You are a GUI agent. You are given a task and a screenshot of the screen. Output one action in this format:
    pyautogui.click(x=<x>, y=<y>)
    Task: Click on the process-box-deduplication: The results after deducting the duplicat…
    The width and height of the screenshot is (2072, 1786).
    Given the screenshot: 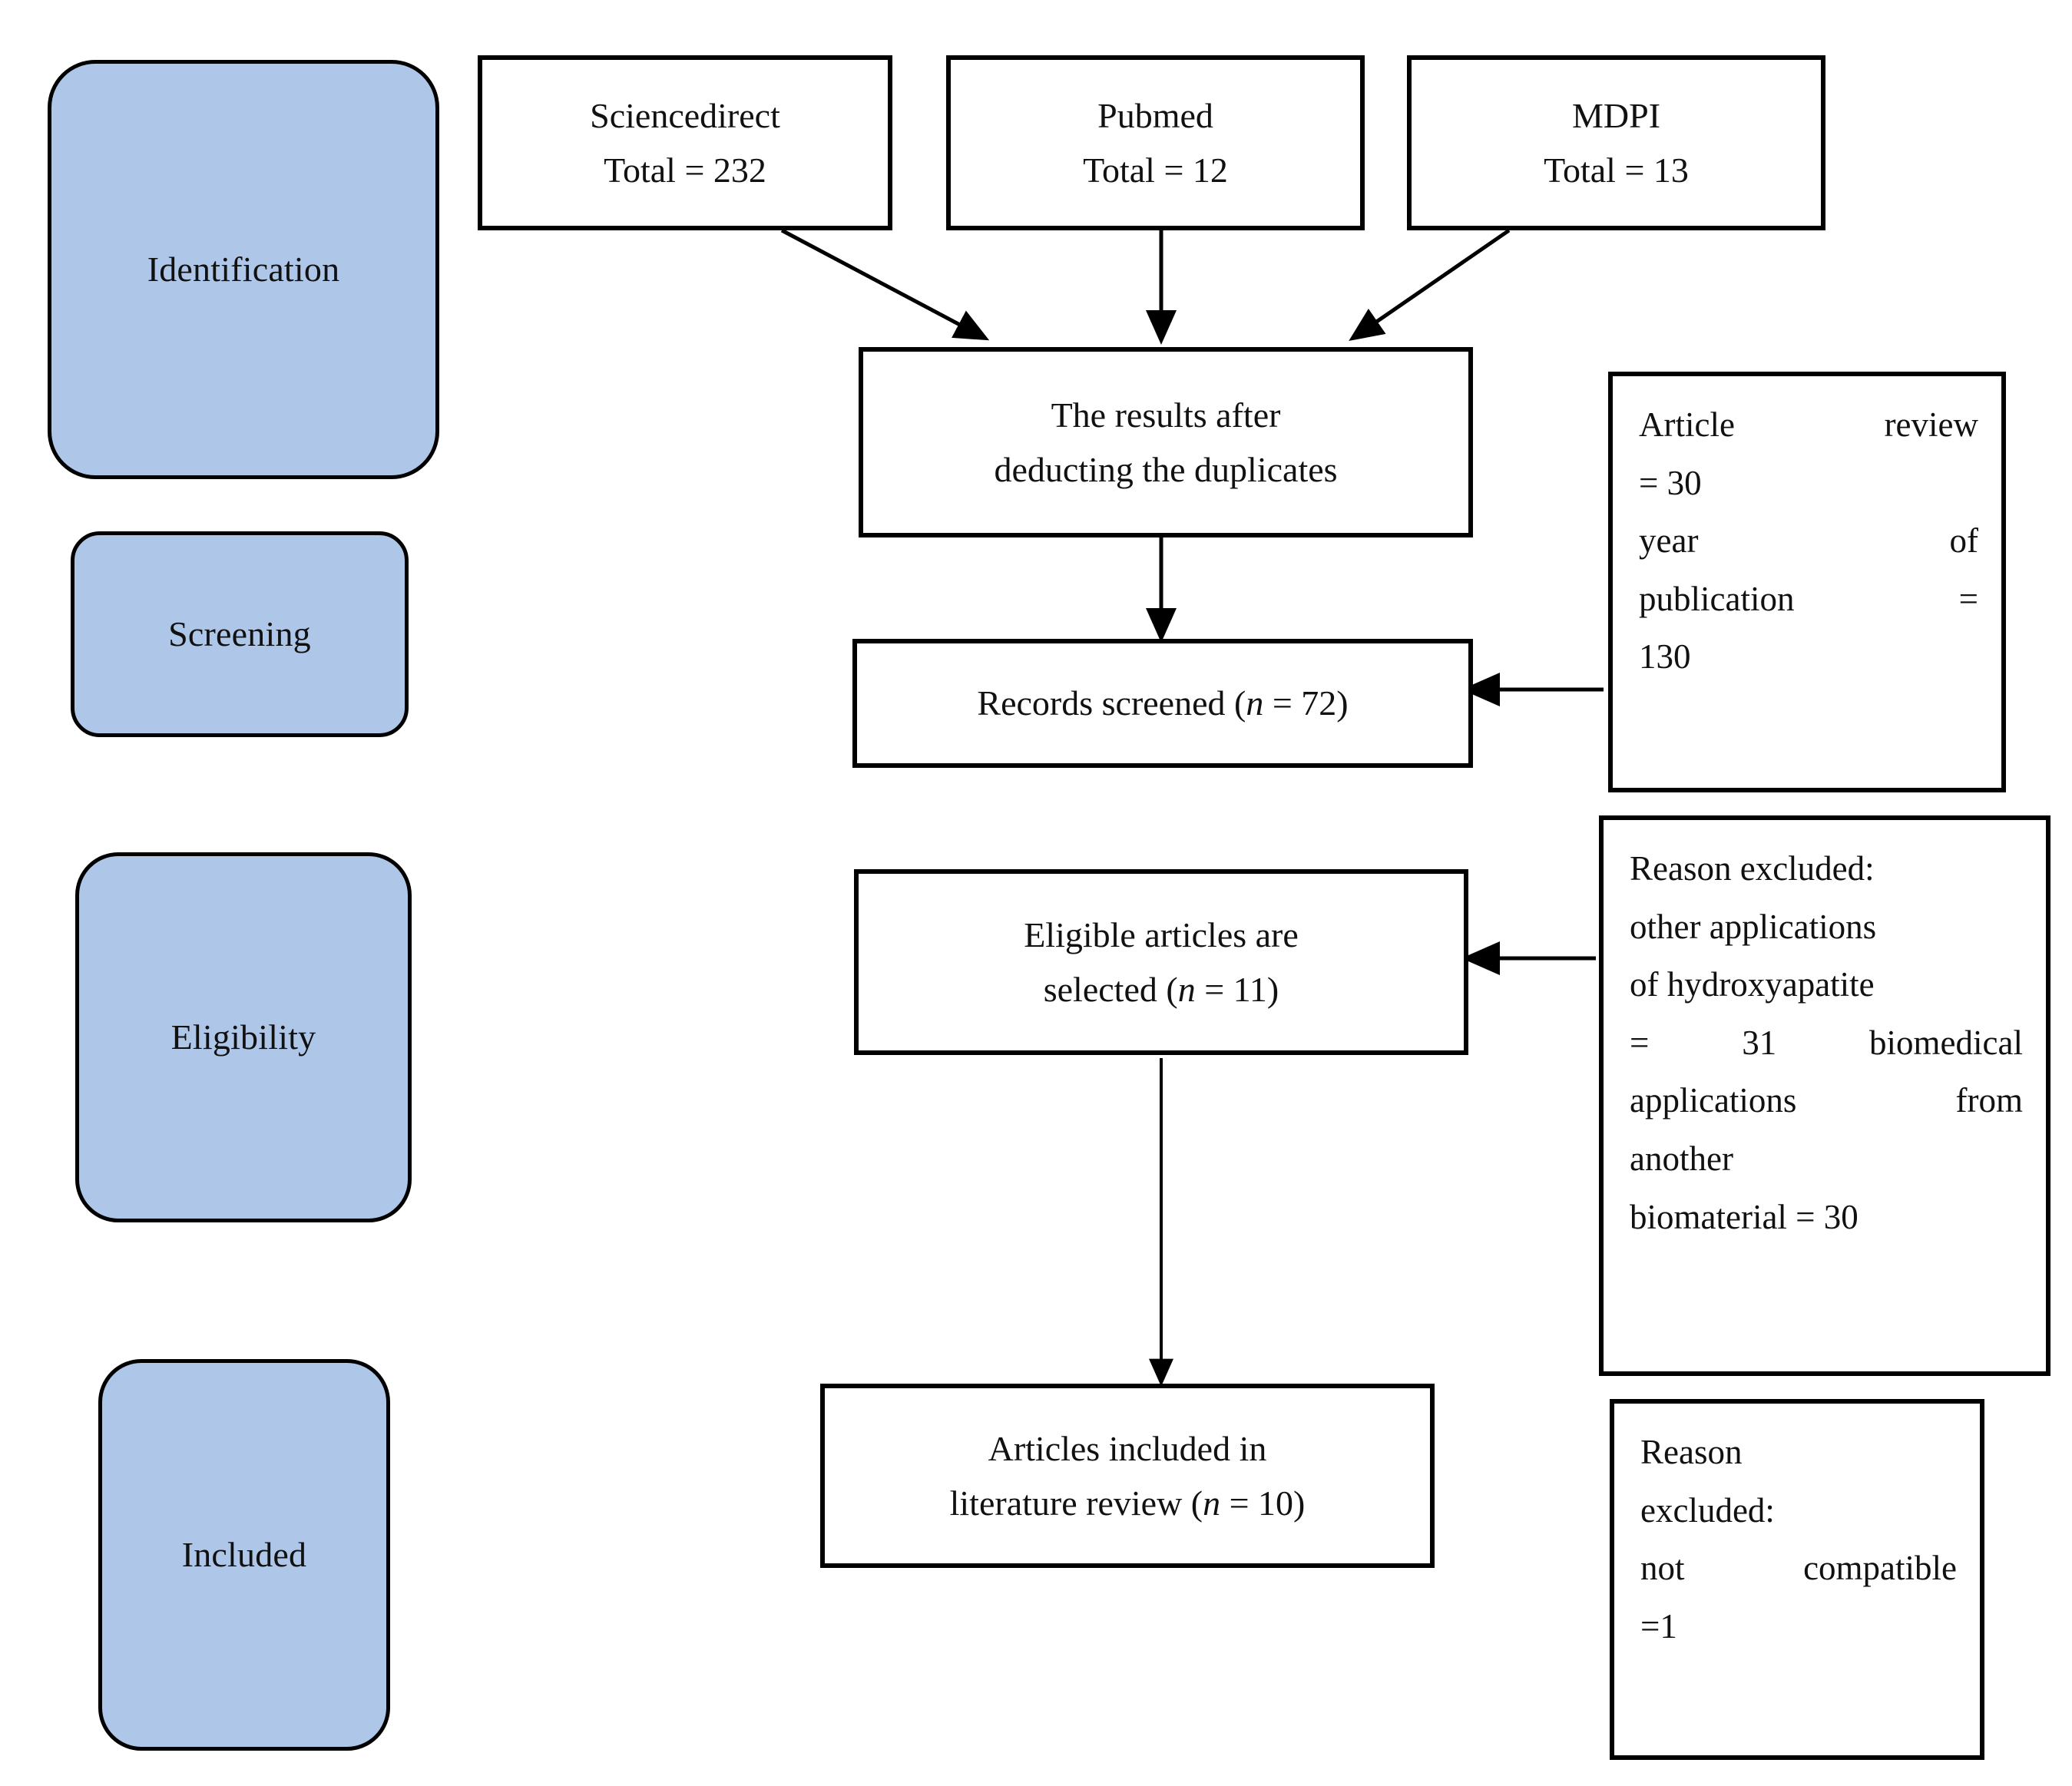 What is the action you would take?
    pyautogui.click(x=1166, y=442)
    